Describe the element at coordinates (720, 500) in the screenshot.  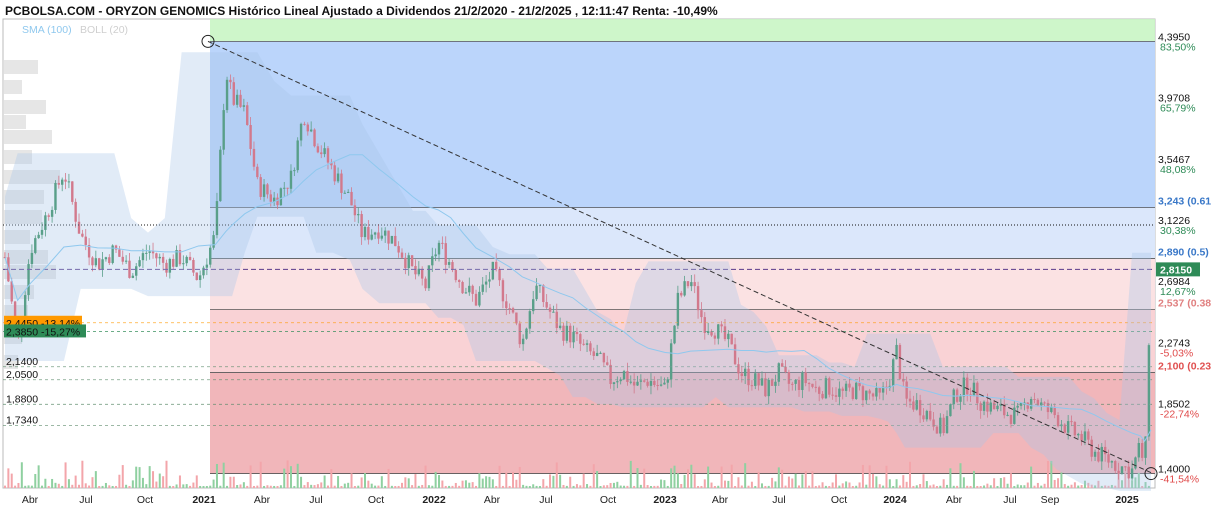
I see `x-tick-label: Abr` at that location.